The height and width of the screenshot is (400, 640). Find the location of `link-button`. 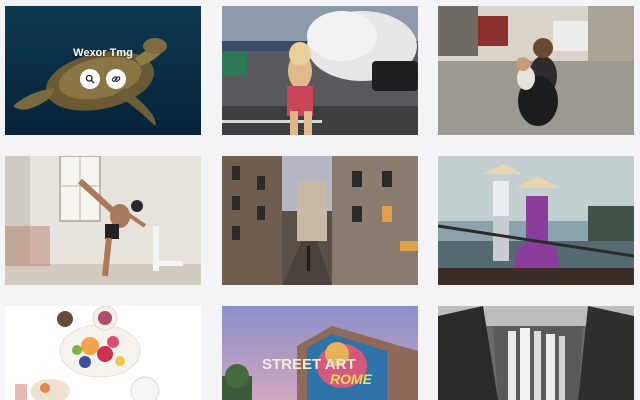

link-button is located at coordinates (116, 78).